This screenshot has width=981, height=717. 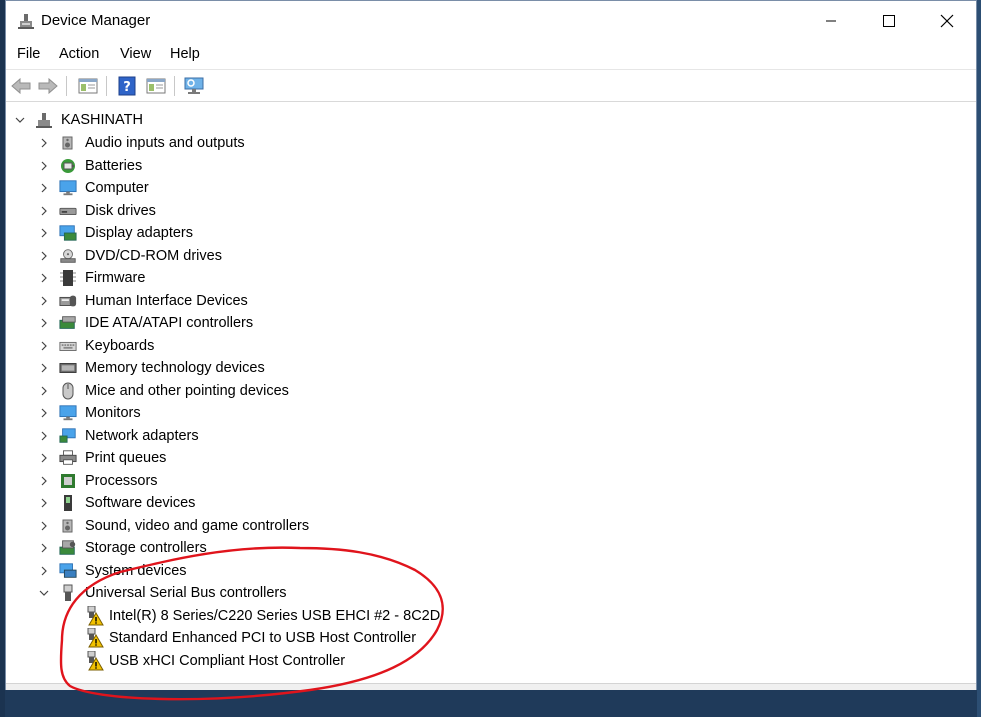 I want to click on tree-item-human-interface-devices: Human Interface Devices, so click(x=216, y=301).